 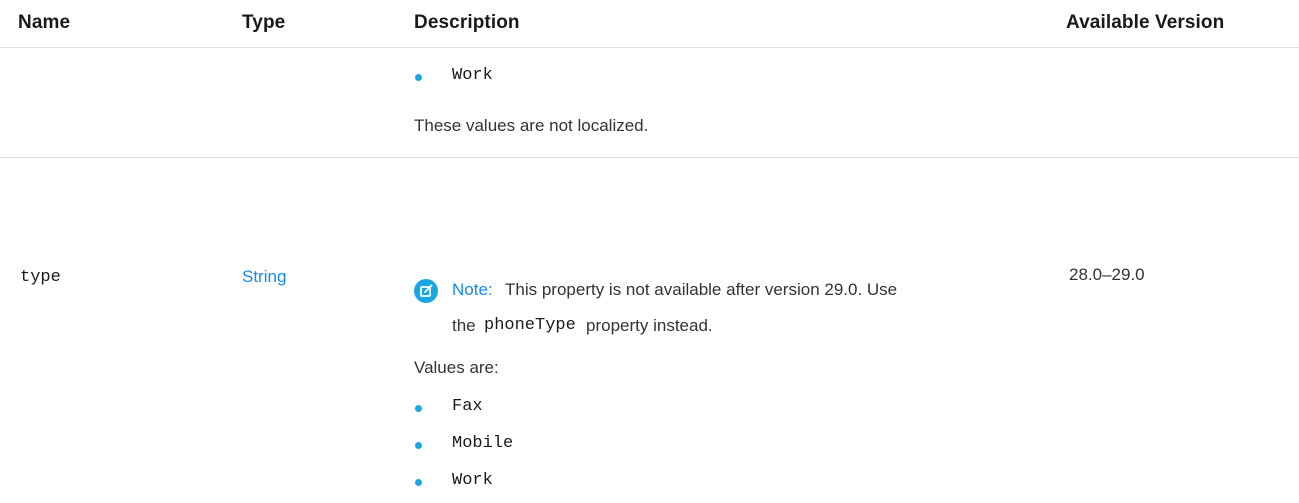 I want to click on list-item: Mobile, so click(x=483, y=443).